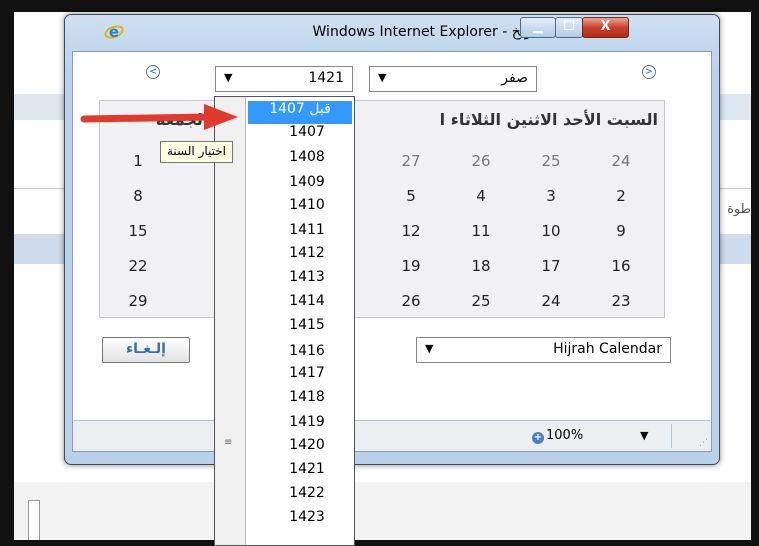 The image size is (759, 546). I want to click on zoom-level: 100%, so click(565, 435).